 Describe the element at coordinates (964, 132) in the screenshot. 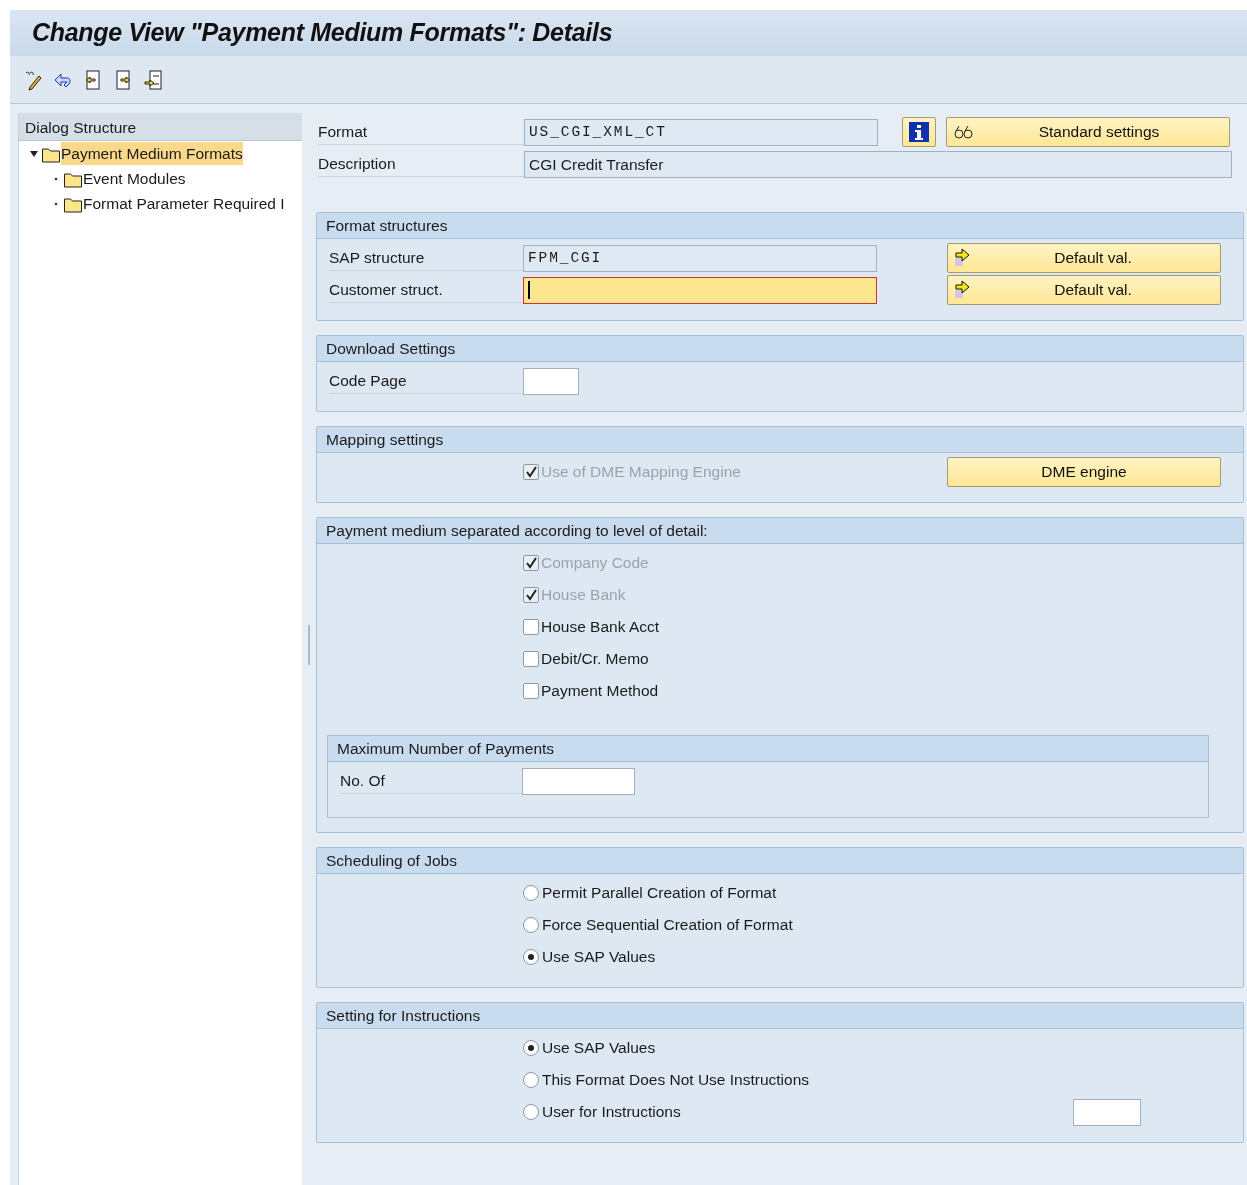

I see `glasses-icon` at that location.